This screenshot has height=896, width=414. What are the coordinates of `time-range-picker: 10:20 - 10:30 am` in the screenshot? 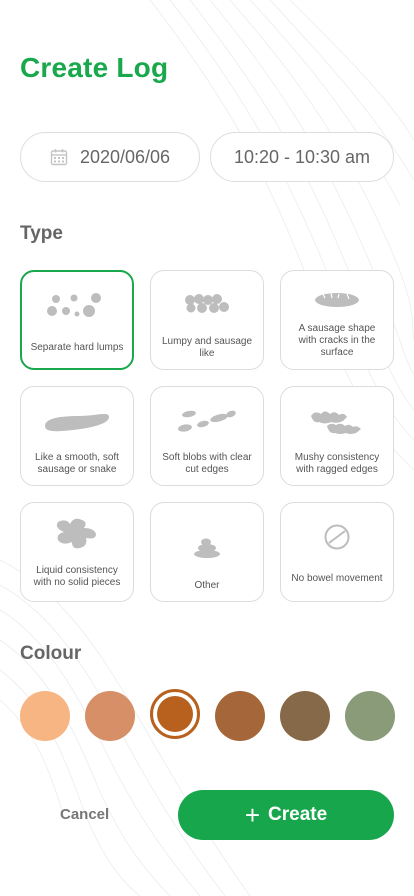 It's located at (302, 157).